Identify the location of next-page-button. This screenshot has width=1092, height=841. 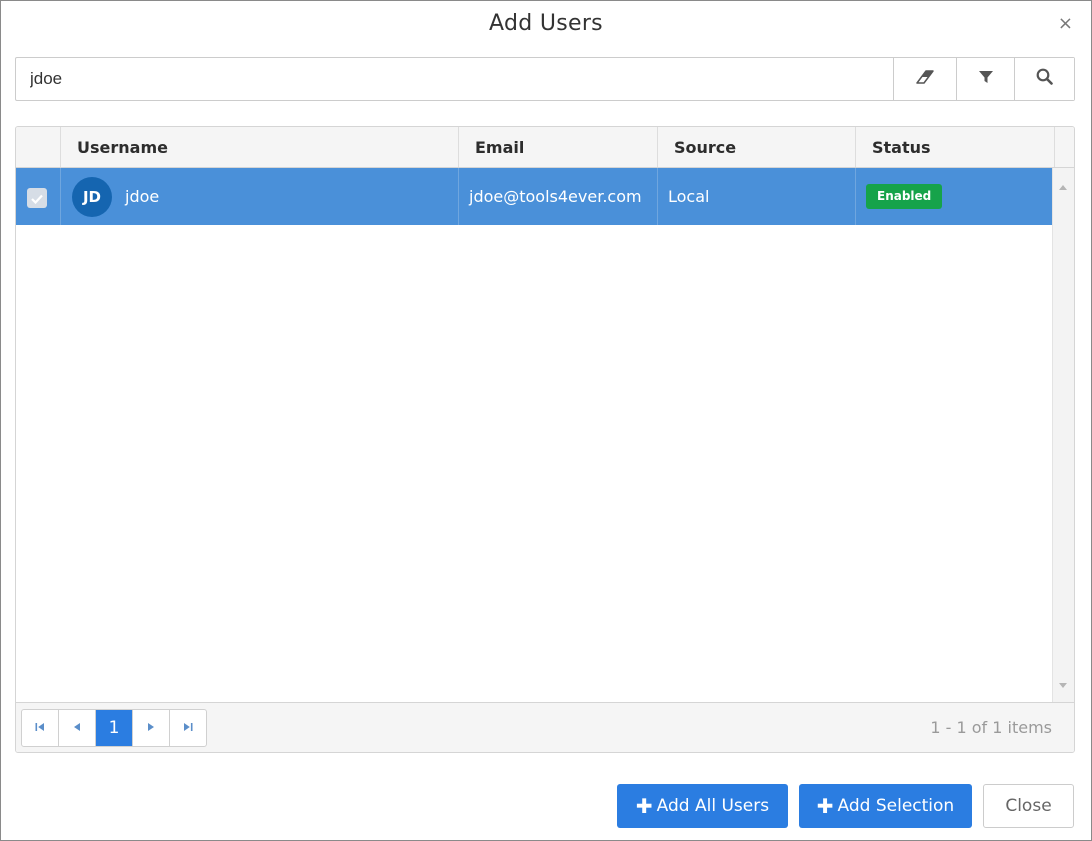
(151, 728).